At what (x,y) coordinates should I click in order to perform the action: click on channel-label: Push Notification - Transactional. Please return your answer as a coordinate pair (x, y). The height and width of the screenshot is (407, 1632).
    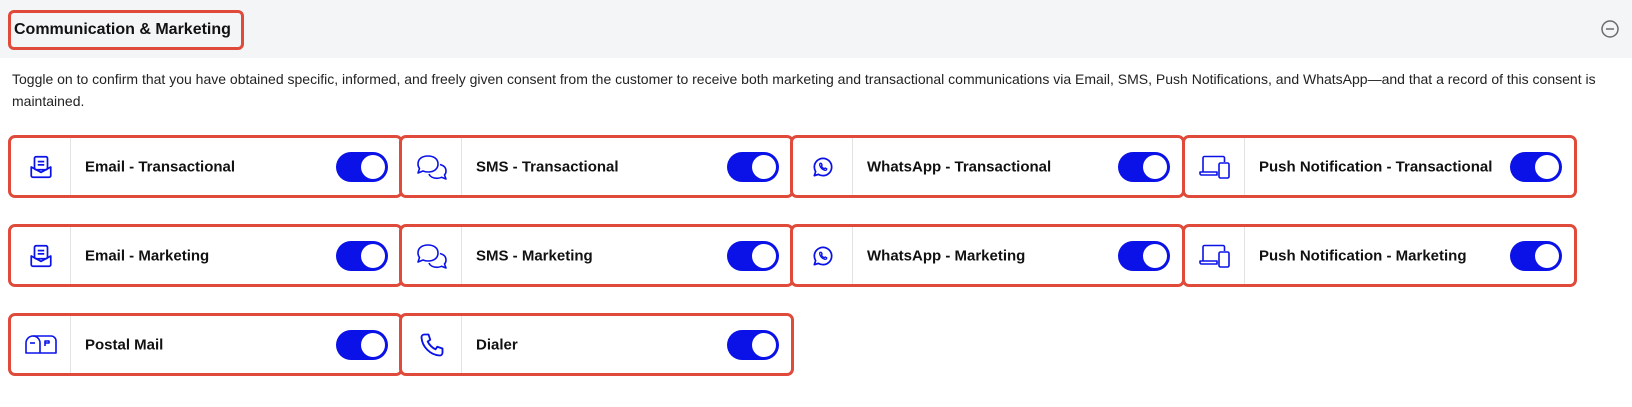
    Looking at the image, I should click on (1376, 166).